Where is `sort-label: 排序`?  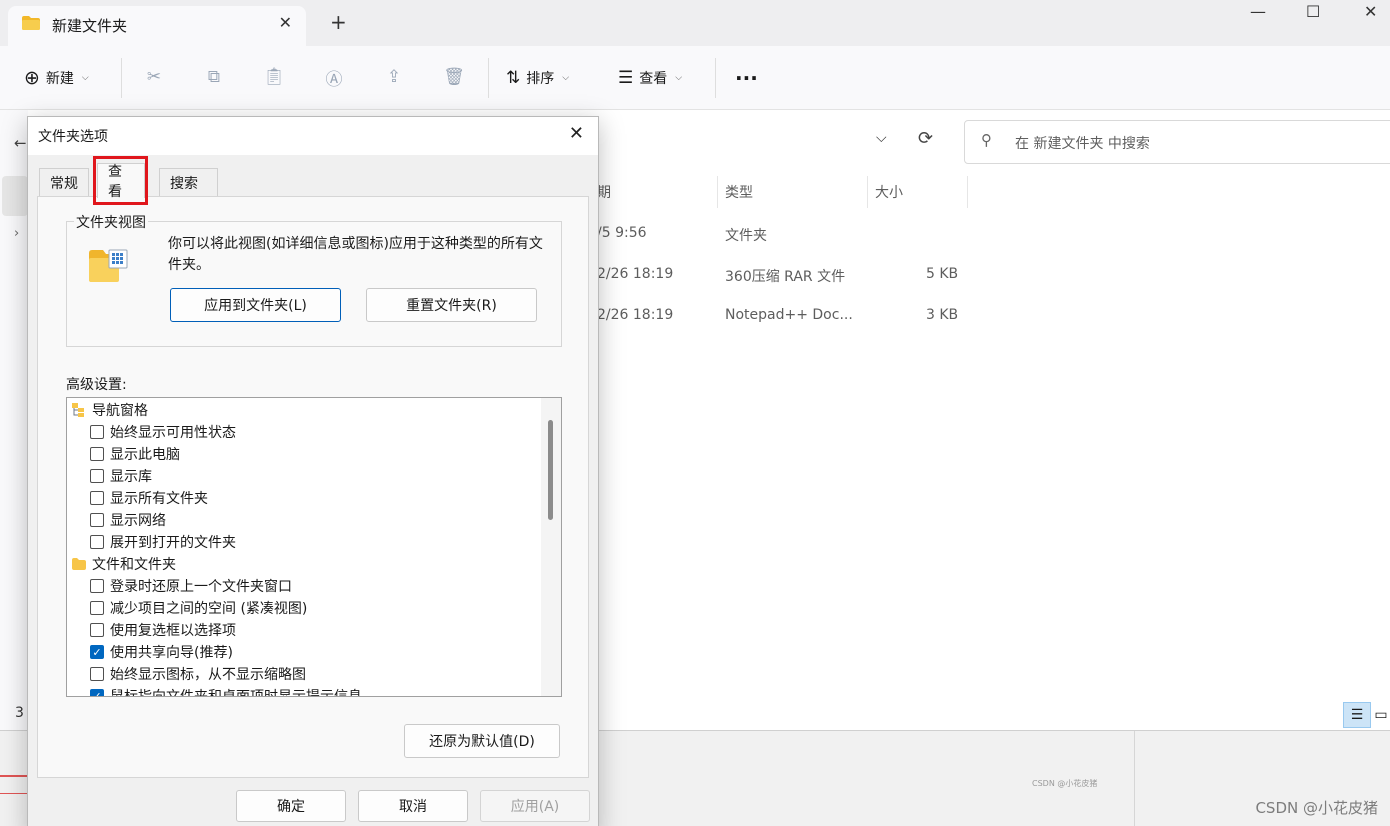
sort-label: 排序 is located at coordinates (540, 79).